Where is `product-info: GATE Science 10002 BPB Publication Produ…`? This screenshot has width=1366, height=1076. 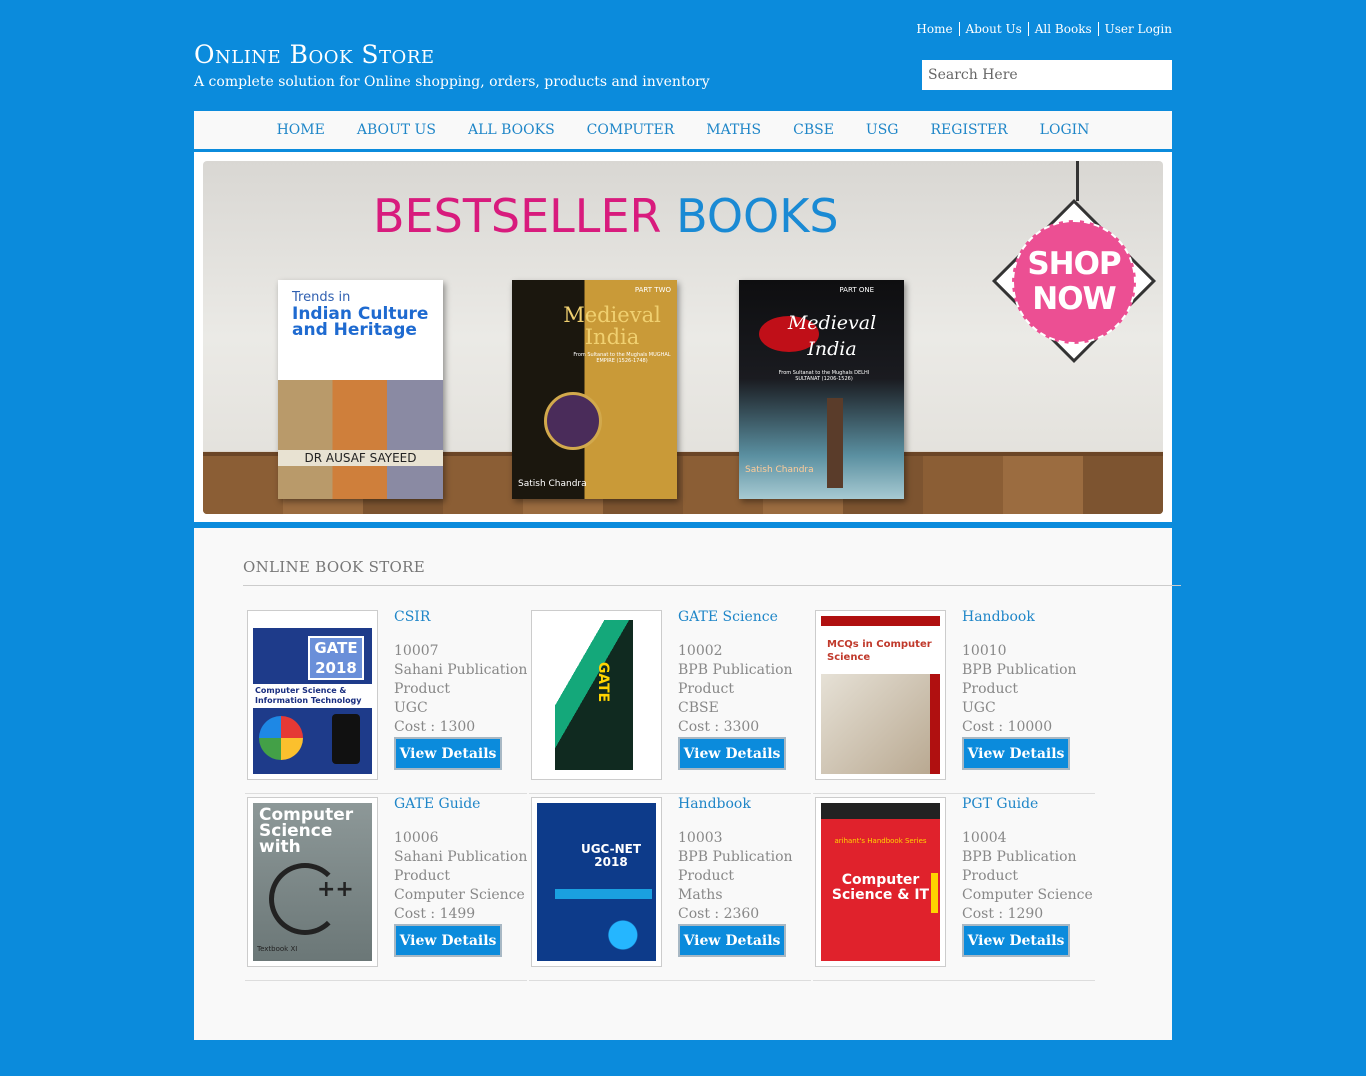 product-info: GATE Science 10002 BPB Publication Produ… is located at coordinates (743, 672).